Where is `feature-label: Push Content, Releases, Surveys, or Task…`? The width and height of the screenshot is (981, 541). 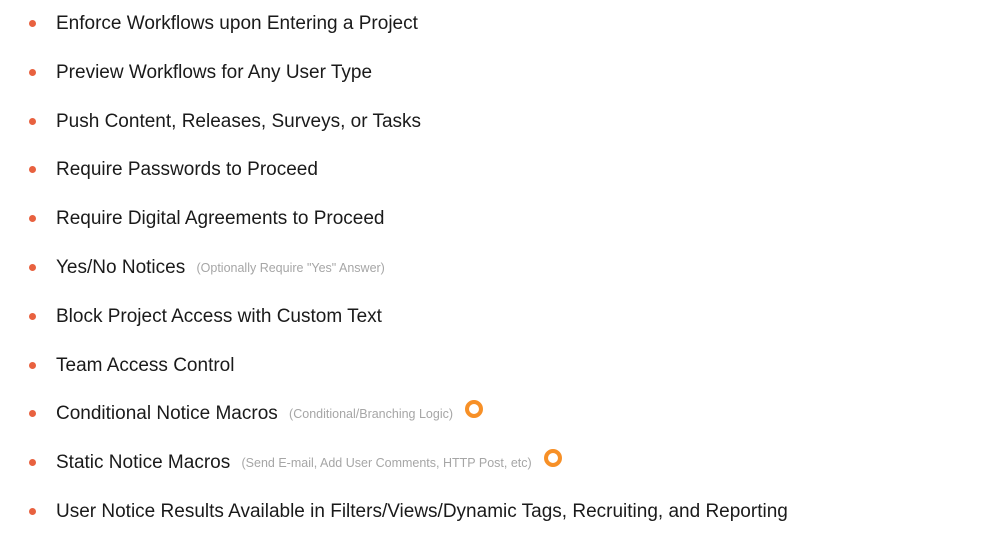
feature-label: Push Content, Releases, Surveys, or Task… is located at coordinates (239, 121).